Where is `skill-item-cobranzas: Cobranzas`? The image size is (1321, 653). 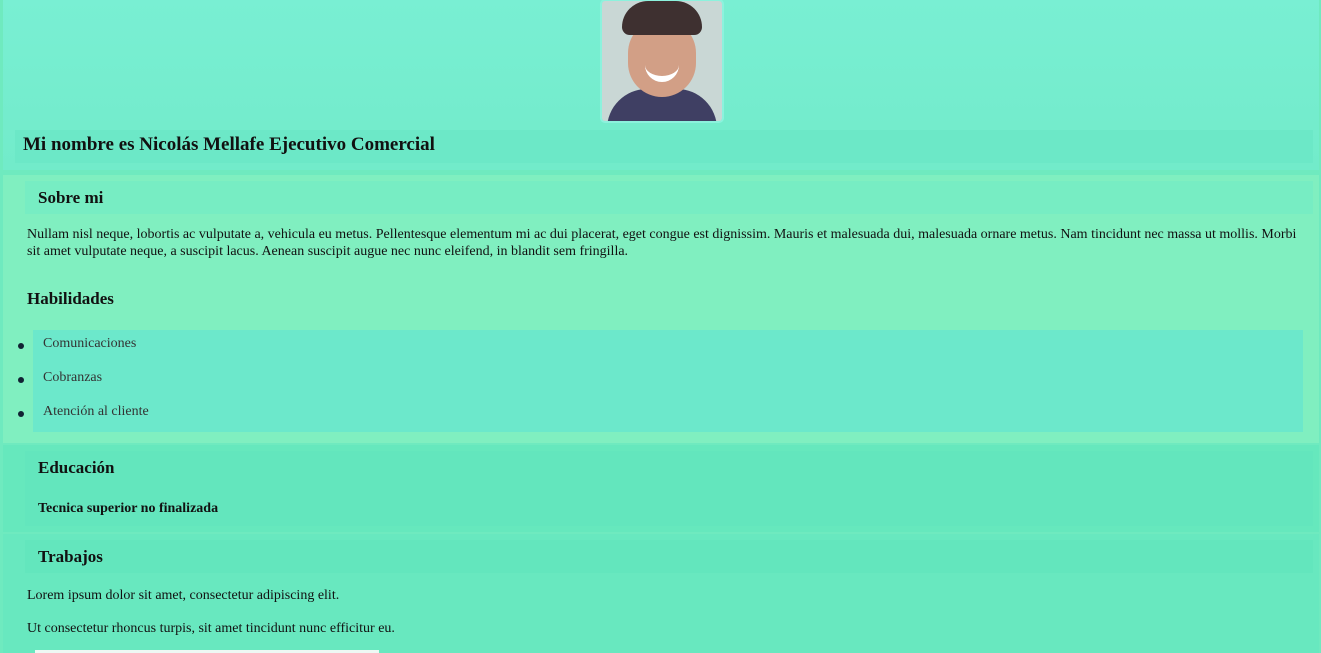 skill-item-cobranzas: Cobranzas is located at coordinates (660, 381).